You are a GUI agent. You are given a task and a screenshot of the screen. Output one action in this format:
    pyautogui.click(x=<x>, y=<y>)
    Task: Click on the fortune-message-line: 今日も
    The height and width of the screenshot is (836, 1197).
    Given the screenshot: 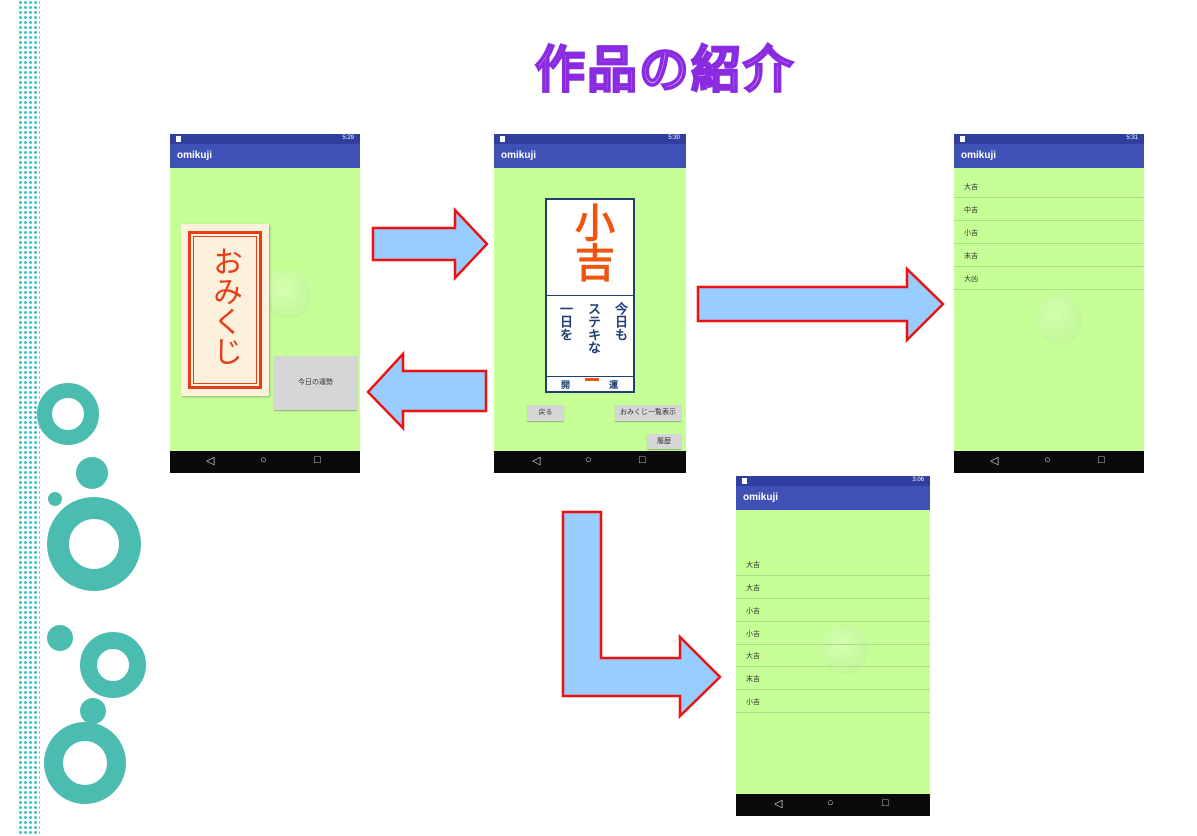 What is the action you would take?
    pyautogui.click(x=619, y=321)
    